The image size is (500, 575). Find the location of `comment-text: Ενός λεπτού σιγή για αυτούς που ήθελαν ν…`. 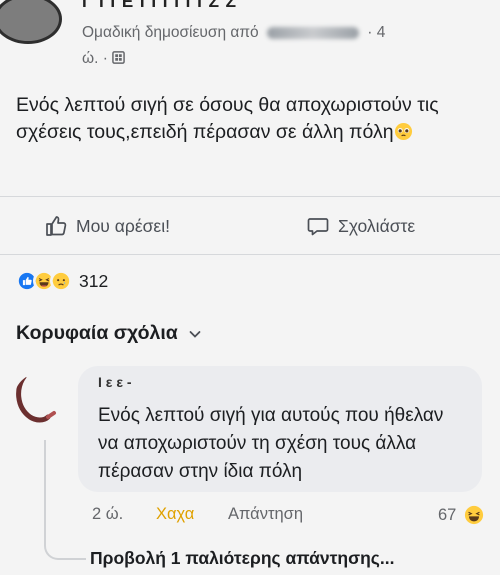

comment-text: Ενός λεπτού σιγή για αυτούς που ήθελαν ν… is located at coordinates (271, 443).